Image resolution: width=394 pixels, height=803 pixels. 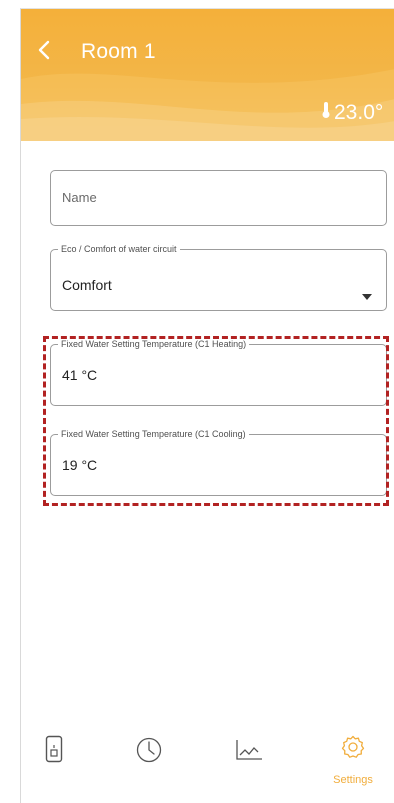 What do you see at coordinates (149, 750) in the screenshot?
I see `clock-icon` at bounding box center [149, 750].